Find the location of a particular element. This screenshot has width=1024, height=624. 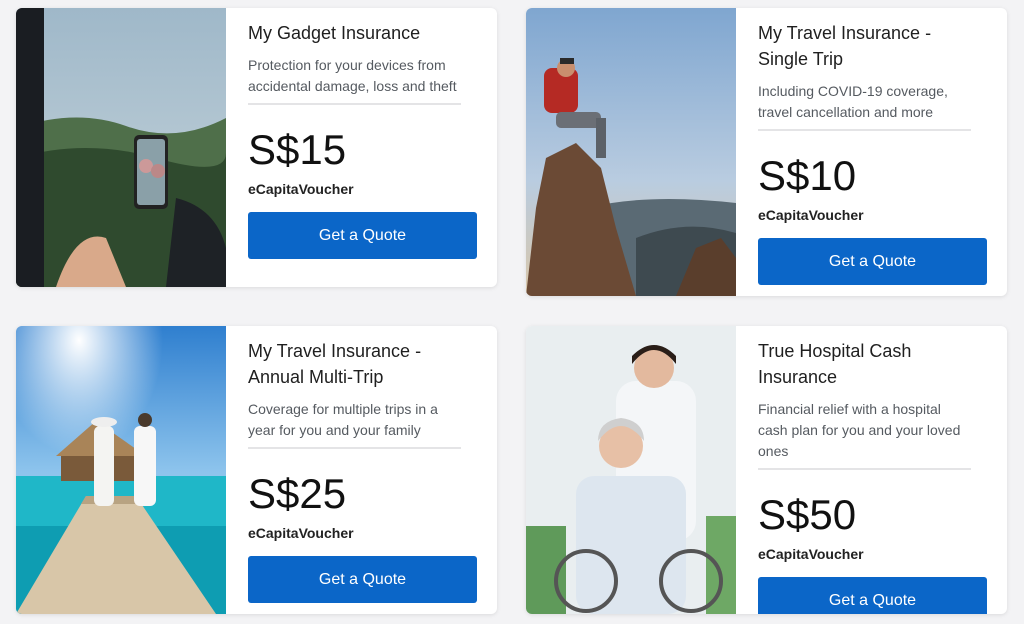

gadget-photo is located at coordinates (121, 147).